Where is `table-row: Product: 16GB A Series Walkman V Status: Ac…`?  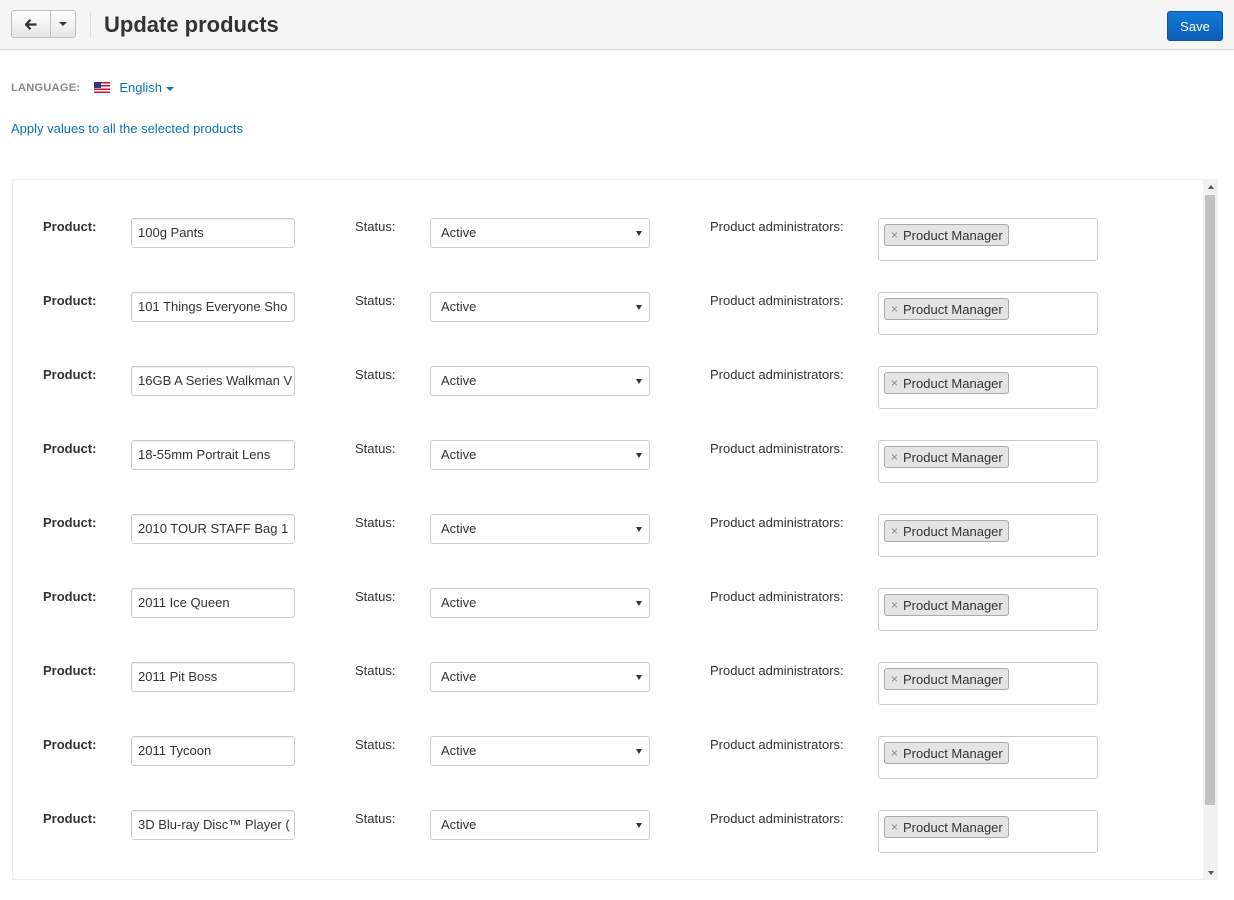 table-row: Product: 16GB A Series Walkman V Status: Ac… is located at coordinates (608, 403).